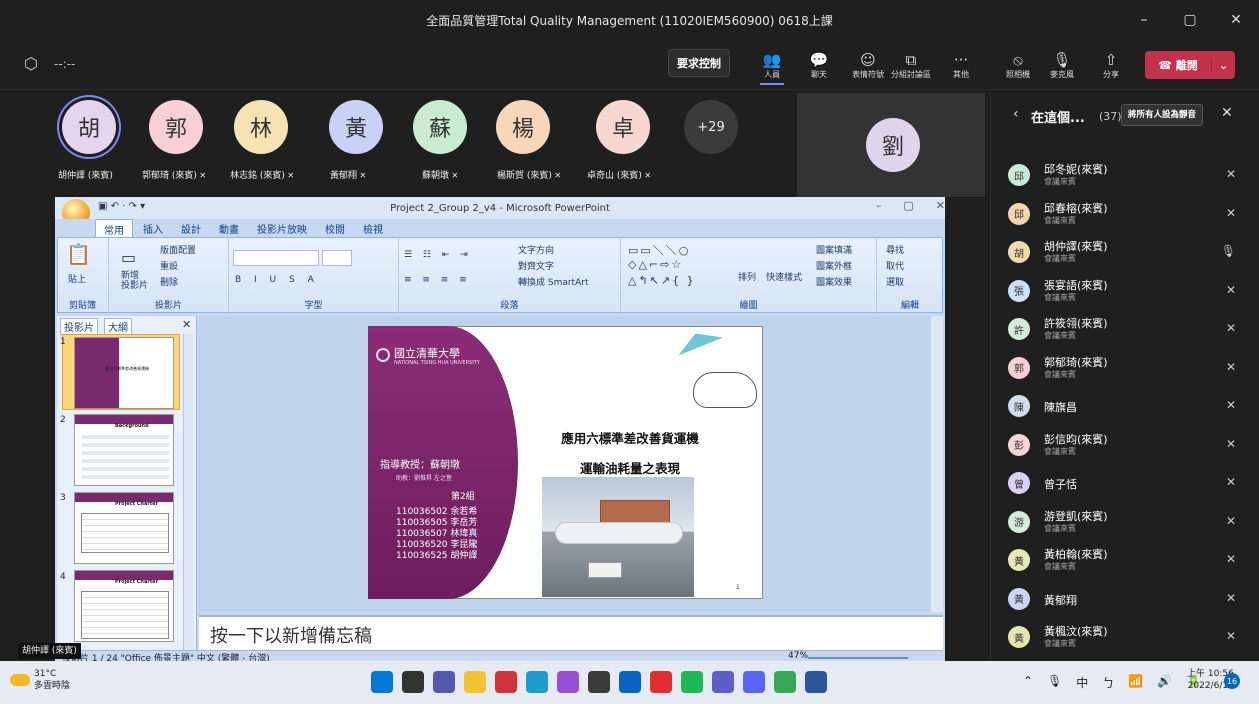 The width and height of the screenshot is (1259, 704). Describe the element at coordinates (1054, 682) in the screenshot. I see `tray-mic-icon: 🎙` at that location.